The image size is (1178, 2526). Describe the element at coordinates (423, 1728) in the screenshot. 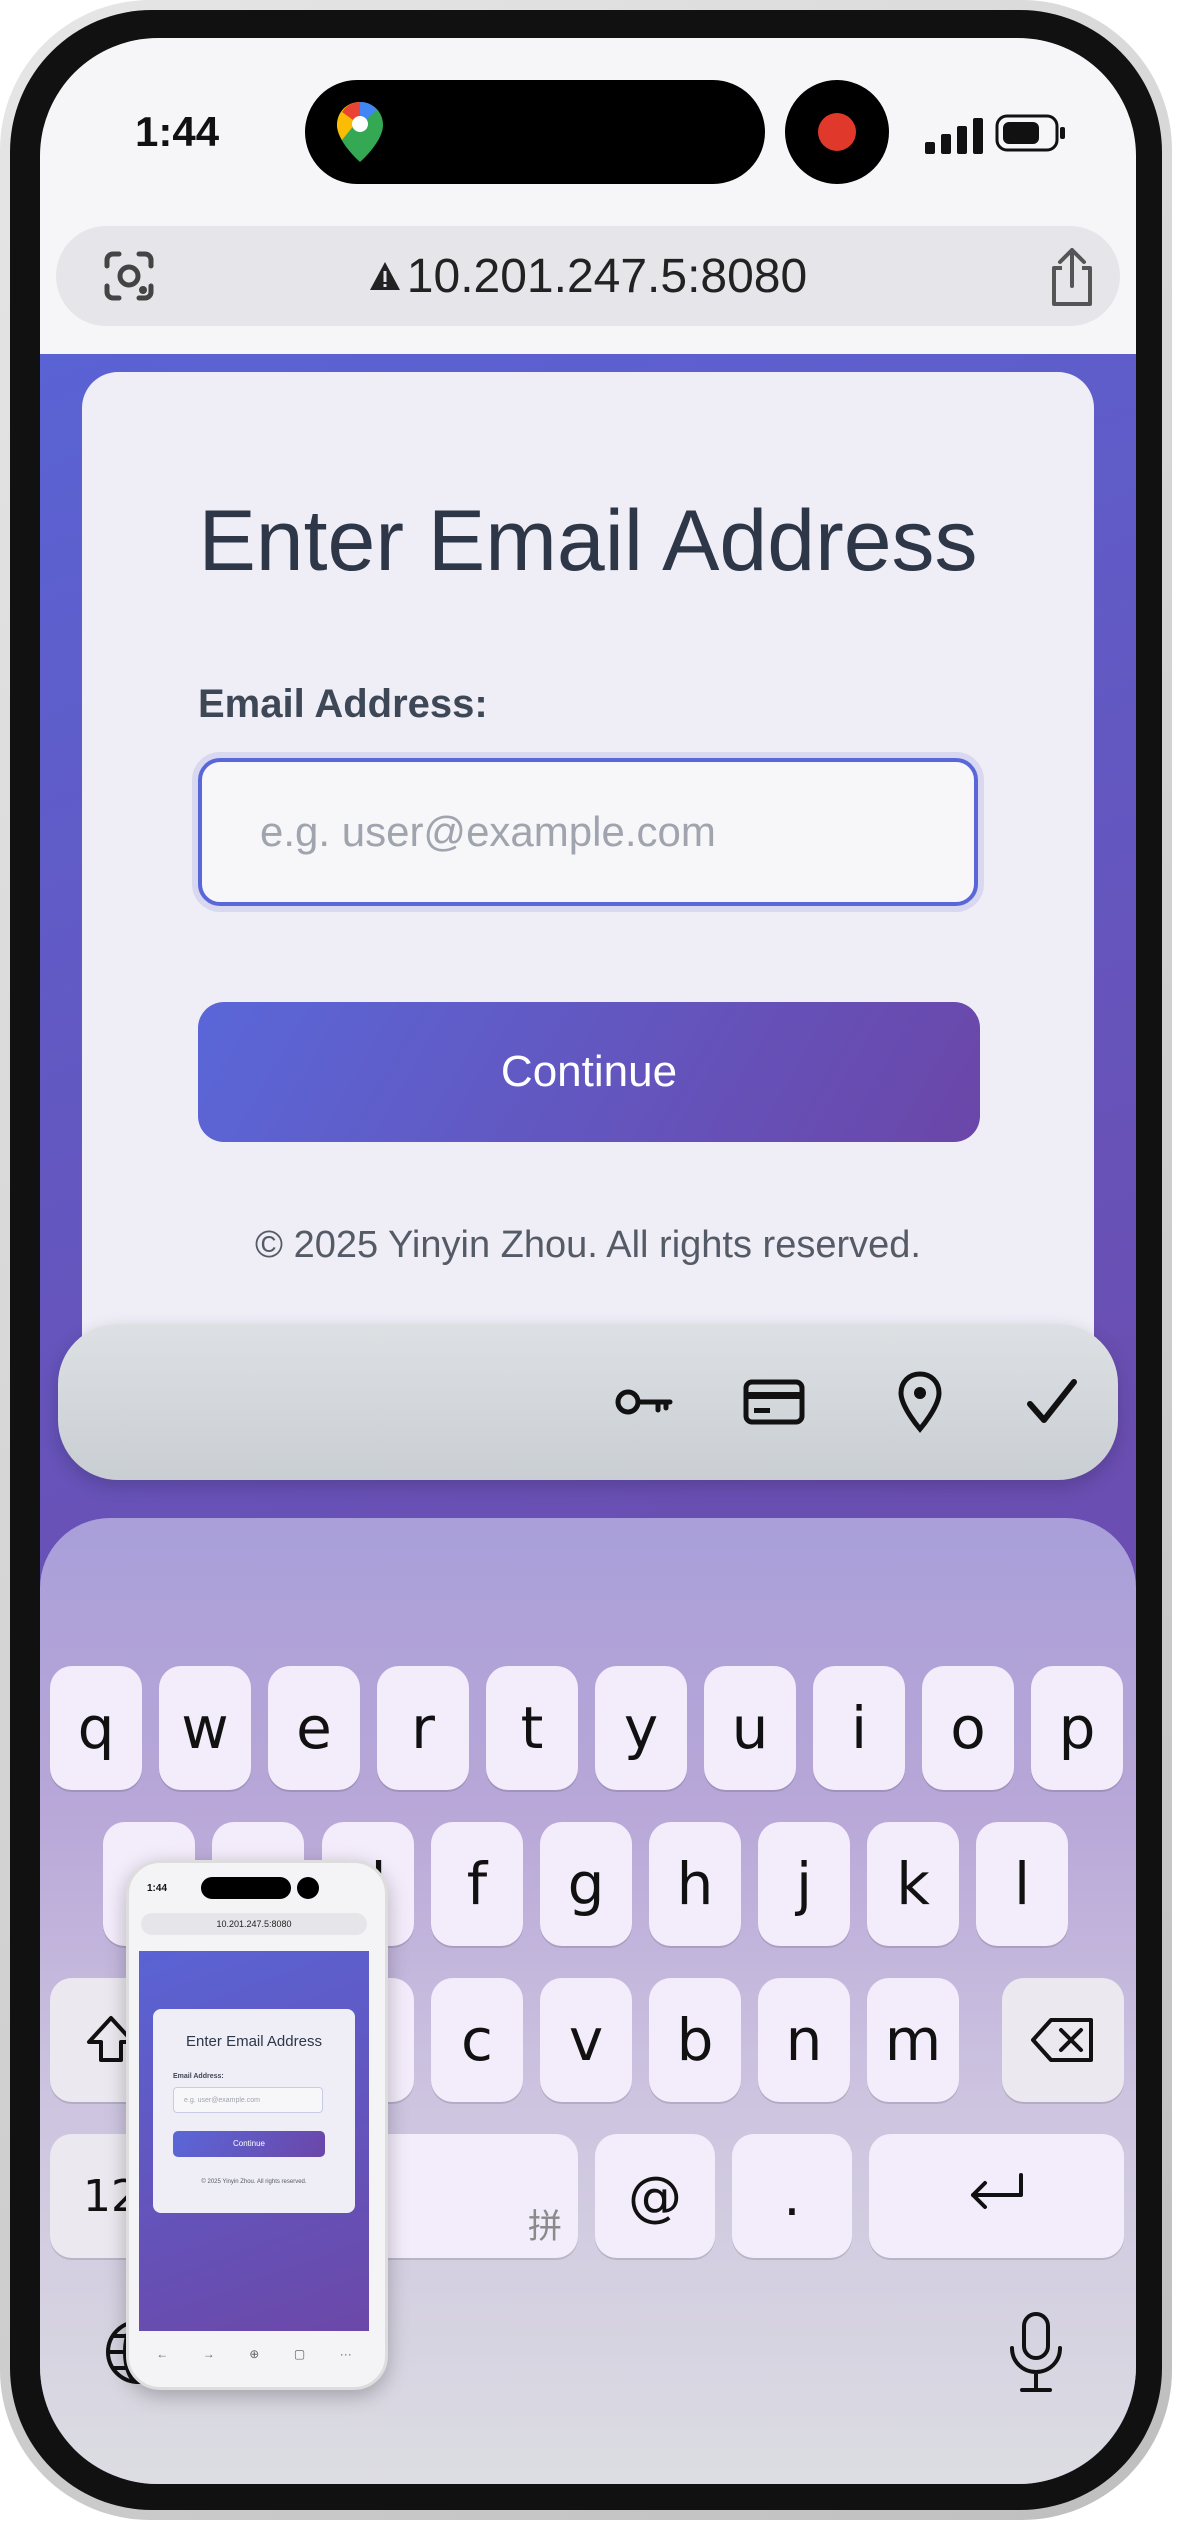

I see `key-r: r` at that location.